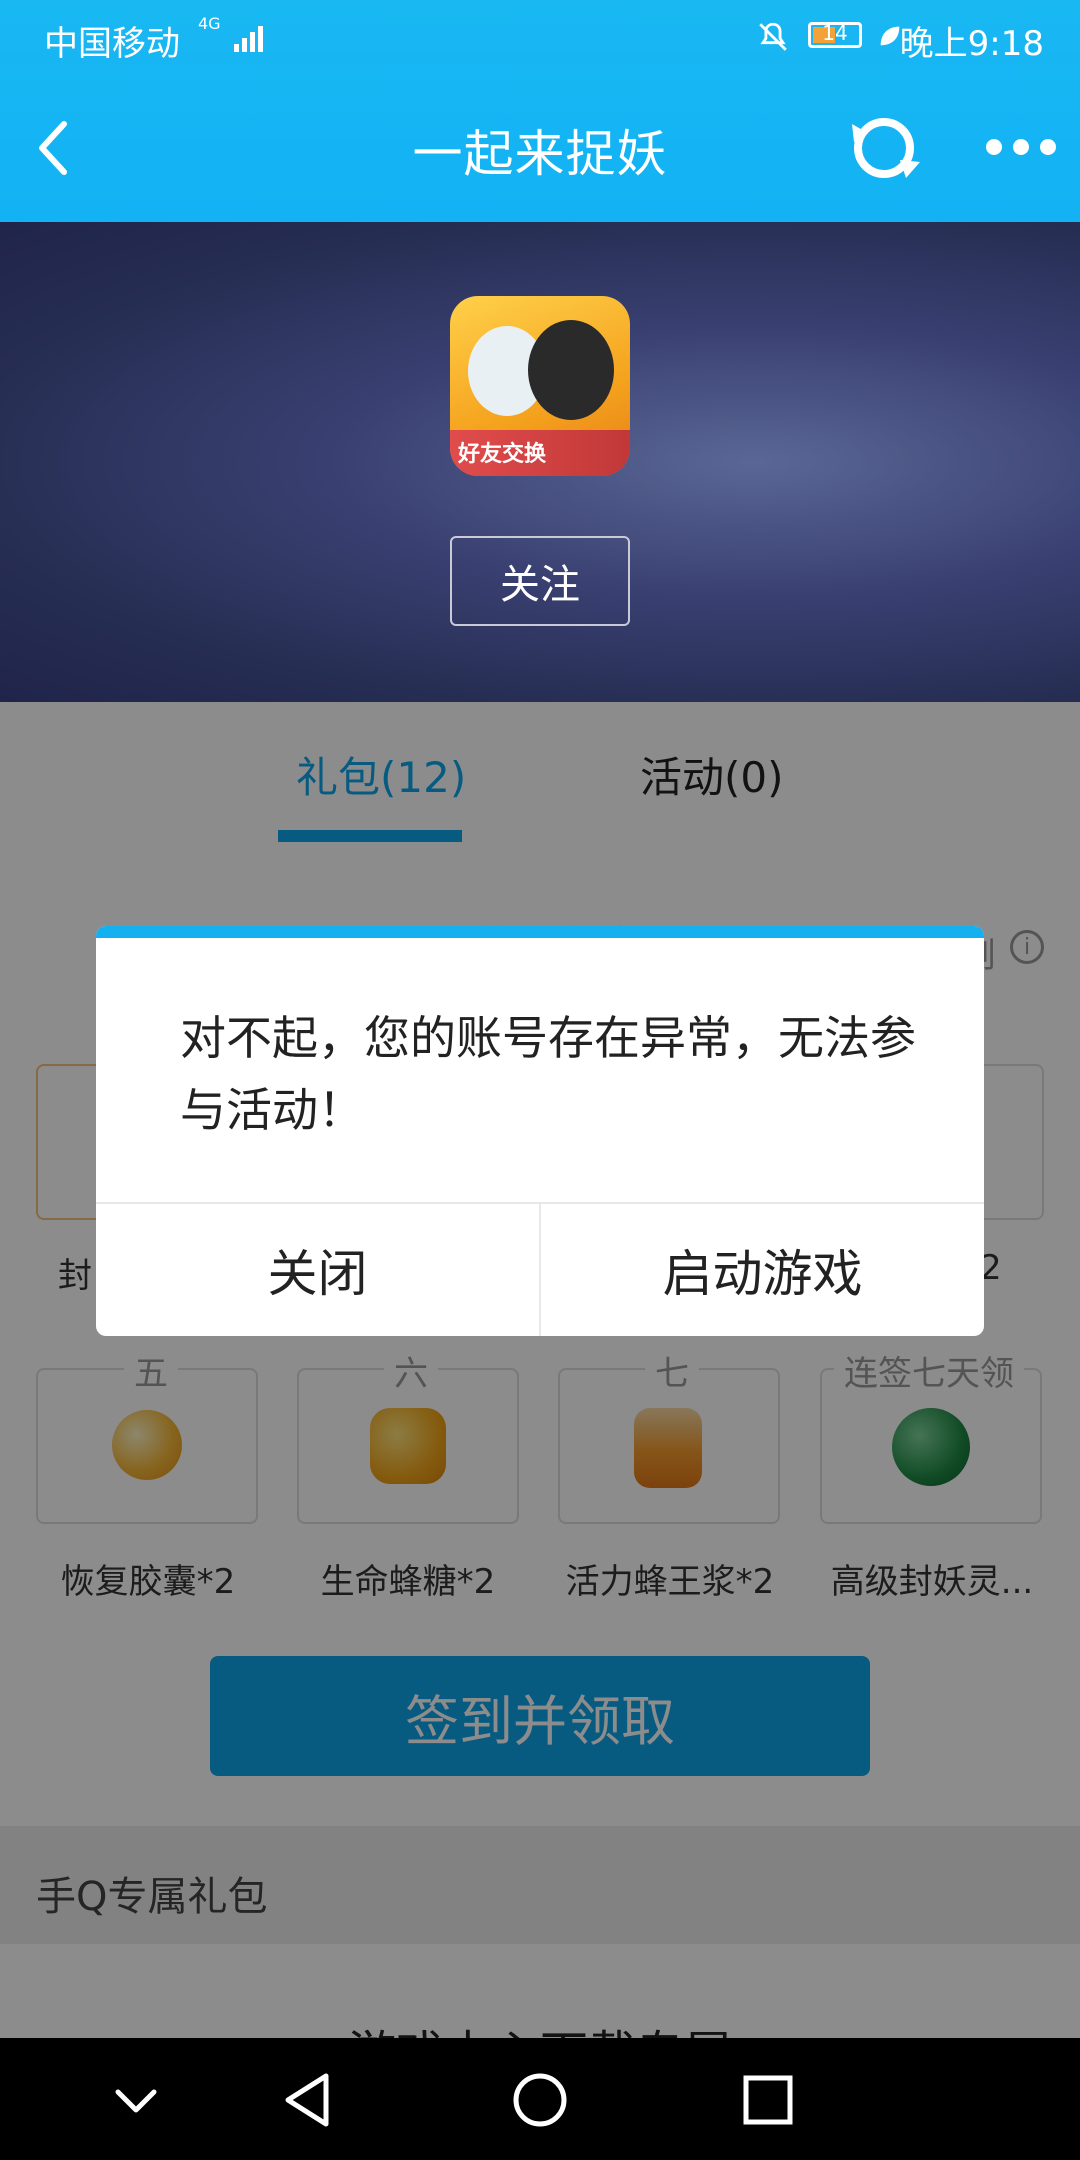  What do you see at coordinates (762, 1270) in the screenshot?
I see `launch-game-button: 启动游戏` at bounding box center [762, 1270].